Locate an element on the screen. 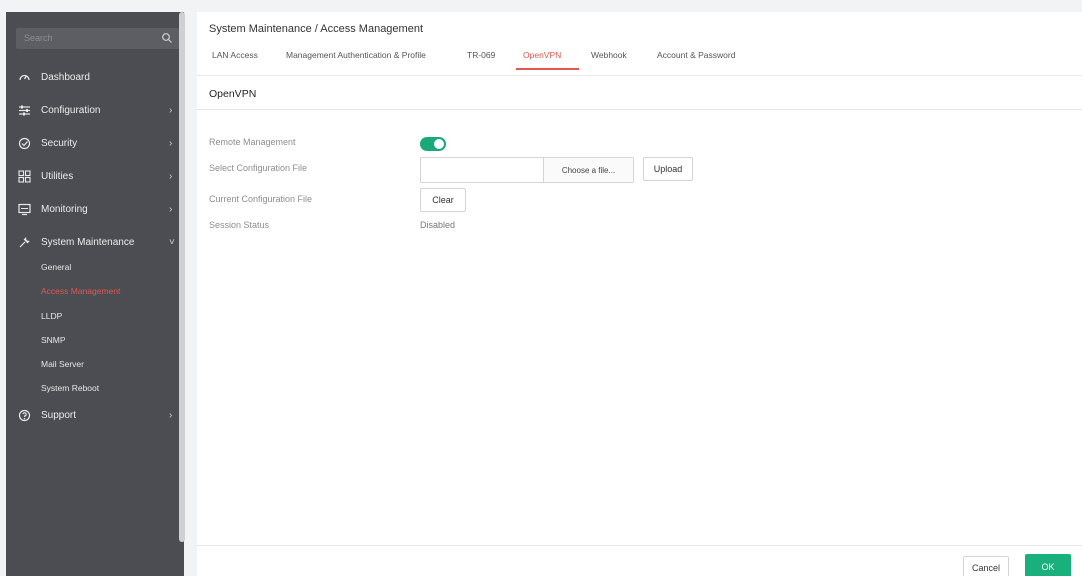  upload-button: Upload is located at coordinates (668, 169).